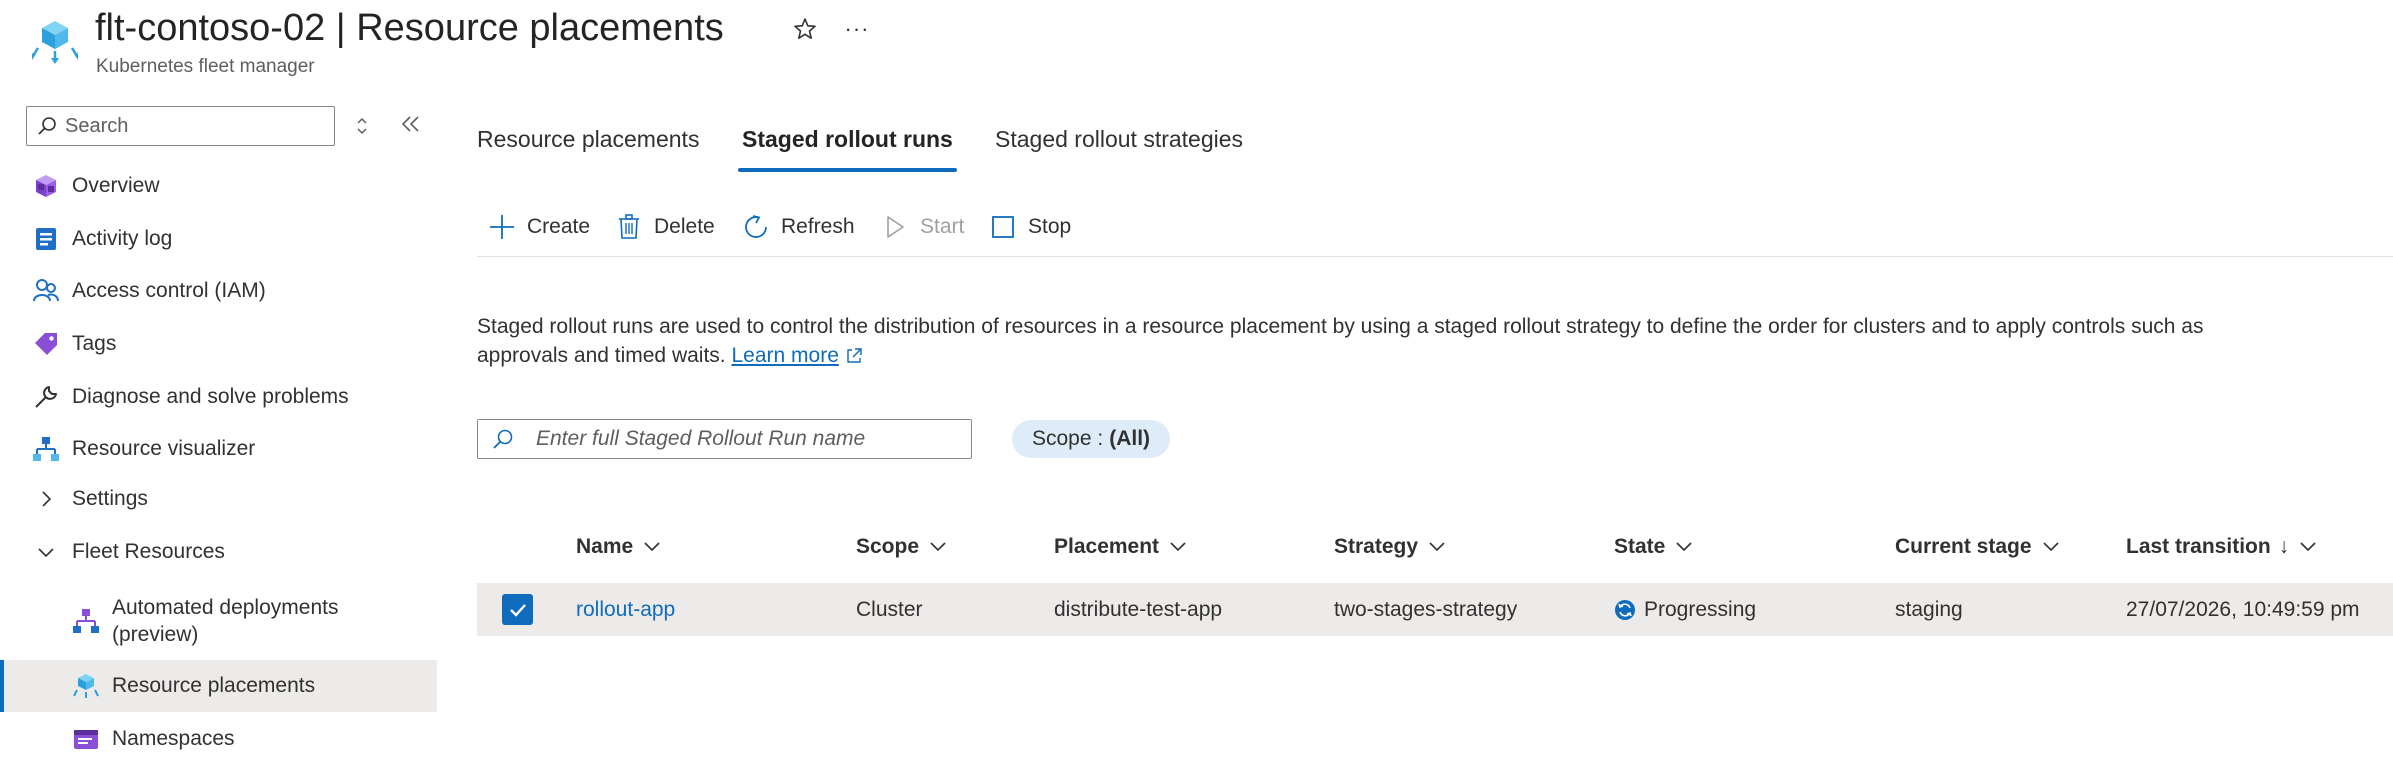 The image size is (2393, 761). What do you see at coordinates (97, 125) in the screenshot?
I see `sidebar-search-placeholder: Search` at bounding box center [97, 125].